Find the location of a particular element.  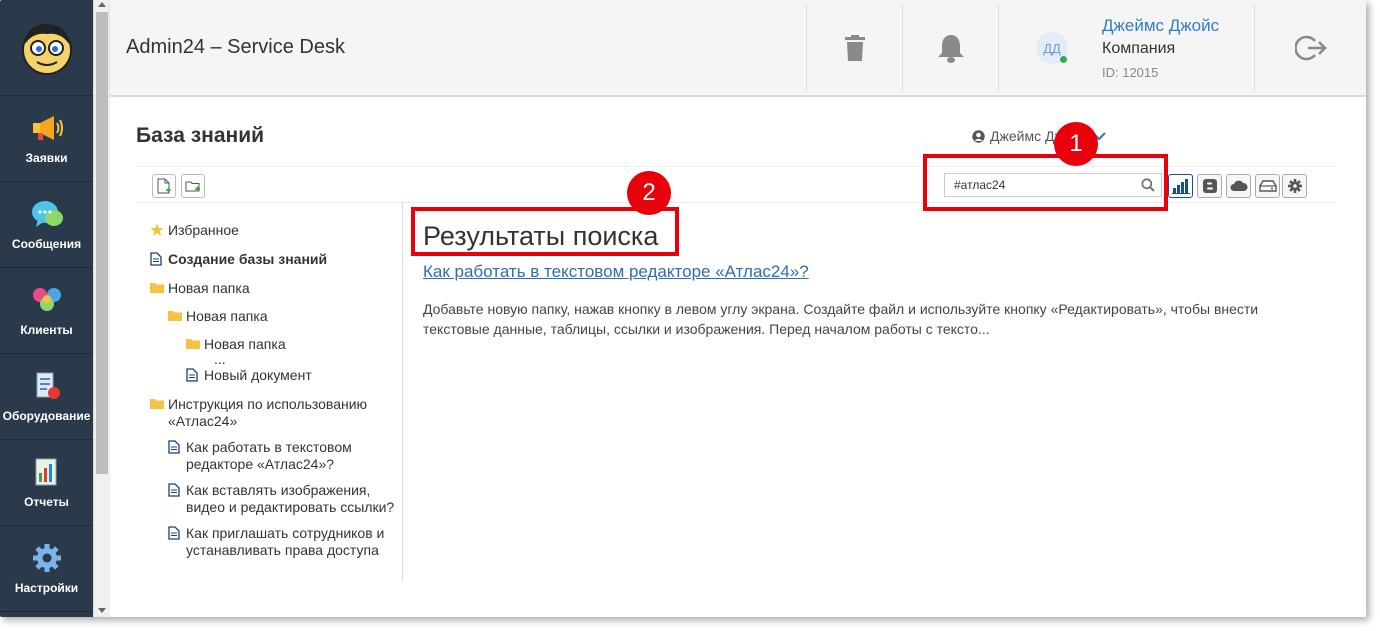

tree-item-create-kb: Создание базы знаний is located at coordinates (276, 260).